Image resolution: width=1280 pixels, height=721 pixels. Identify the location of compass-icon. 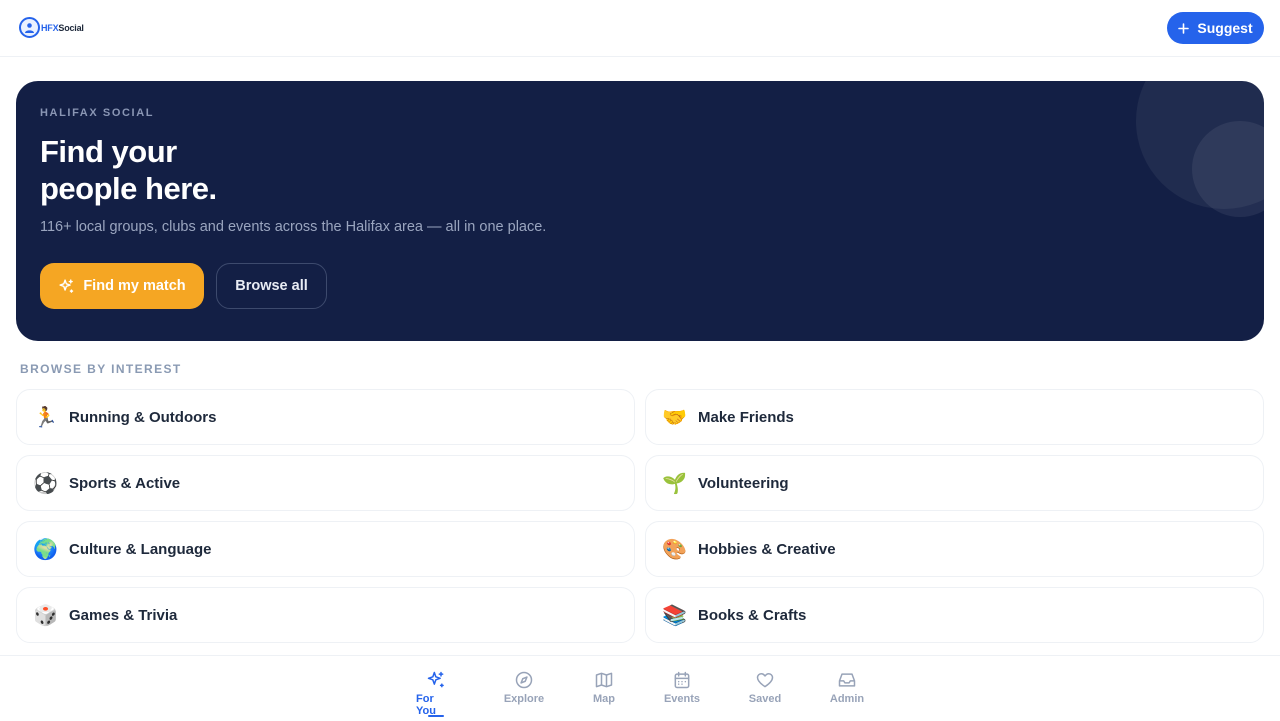
(524, 680).